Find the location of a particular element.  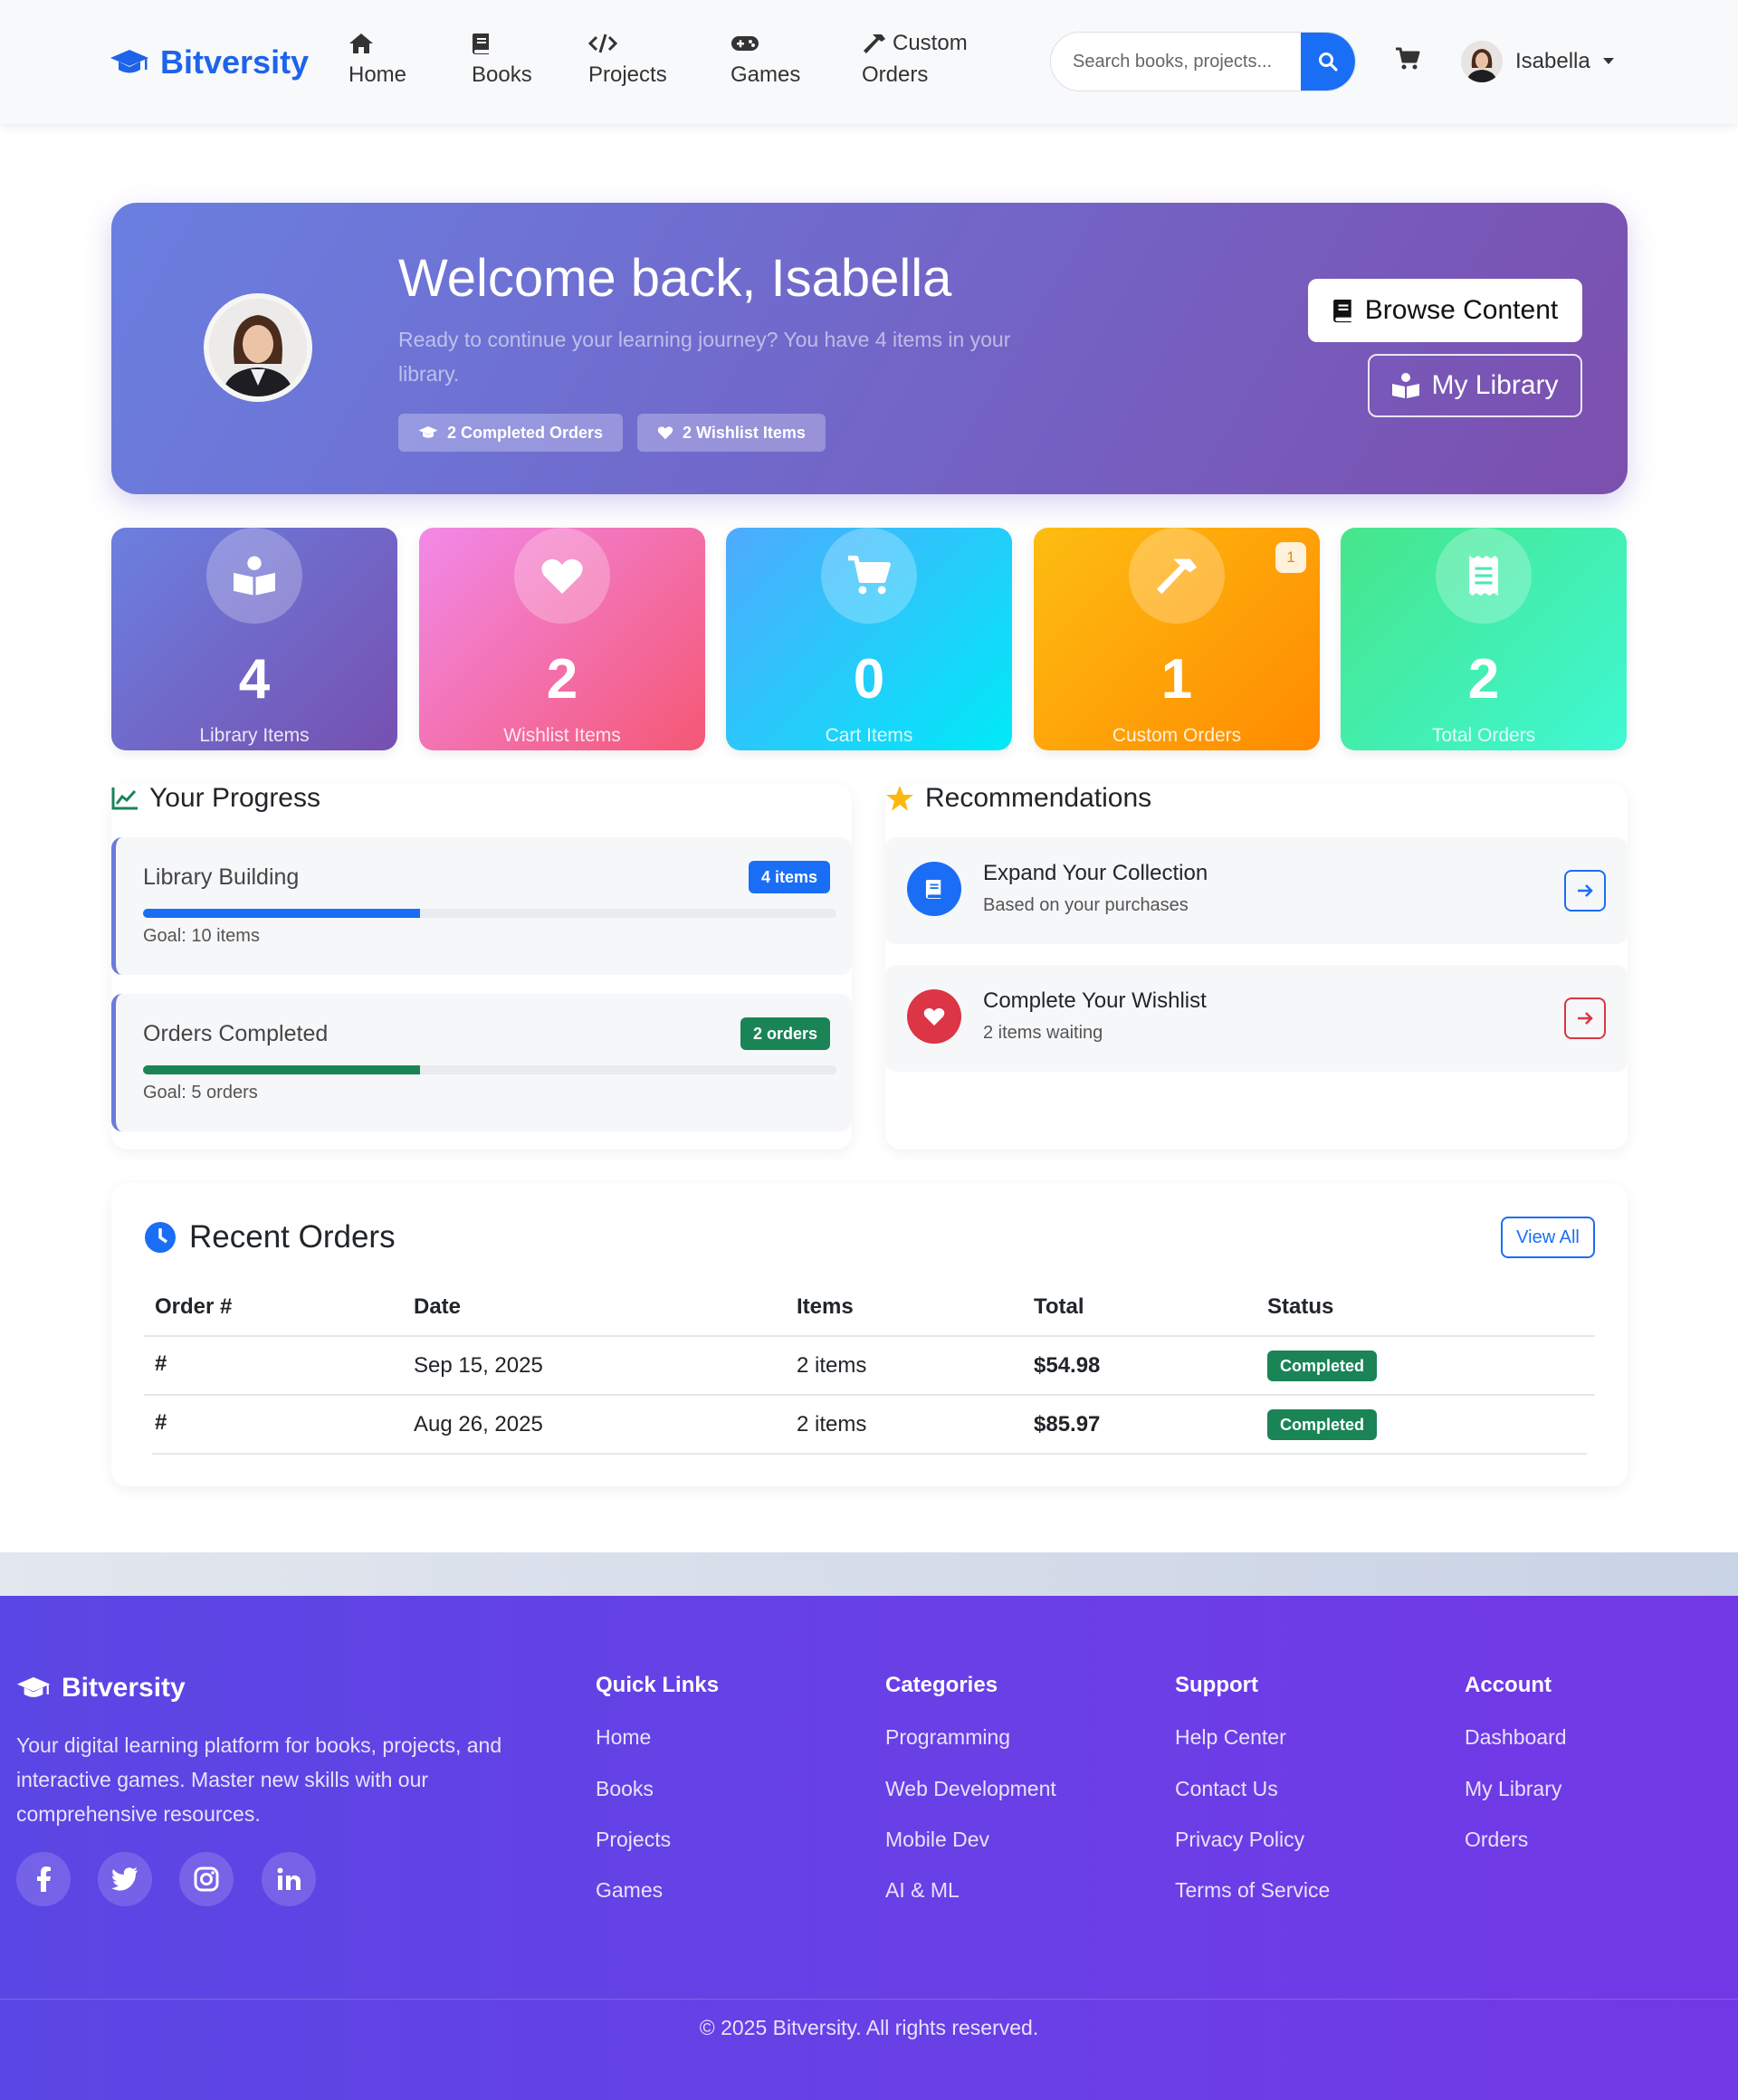

nav-books: Books is located at coordinates (502, 61).